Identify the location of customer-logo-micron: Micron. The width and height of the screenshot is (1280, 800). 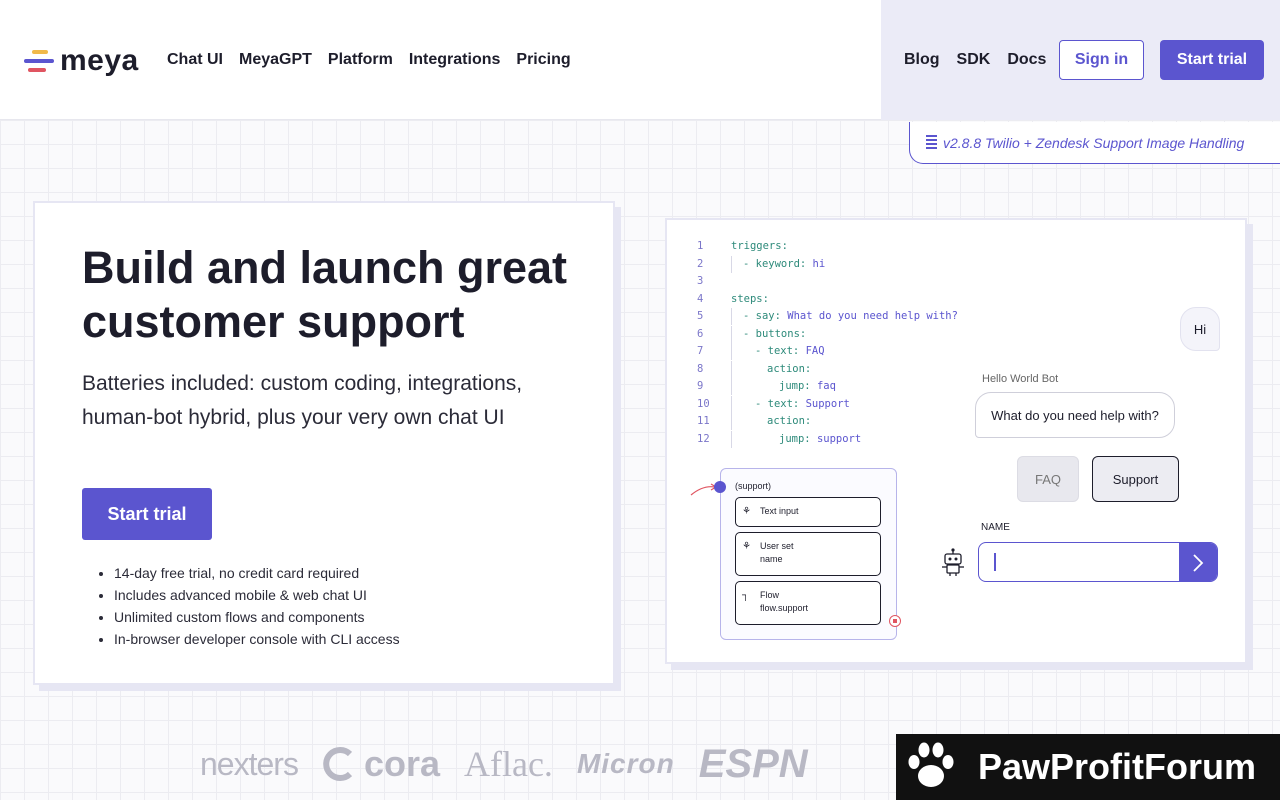
(625, 763).